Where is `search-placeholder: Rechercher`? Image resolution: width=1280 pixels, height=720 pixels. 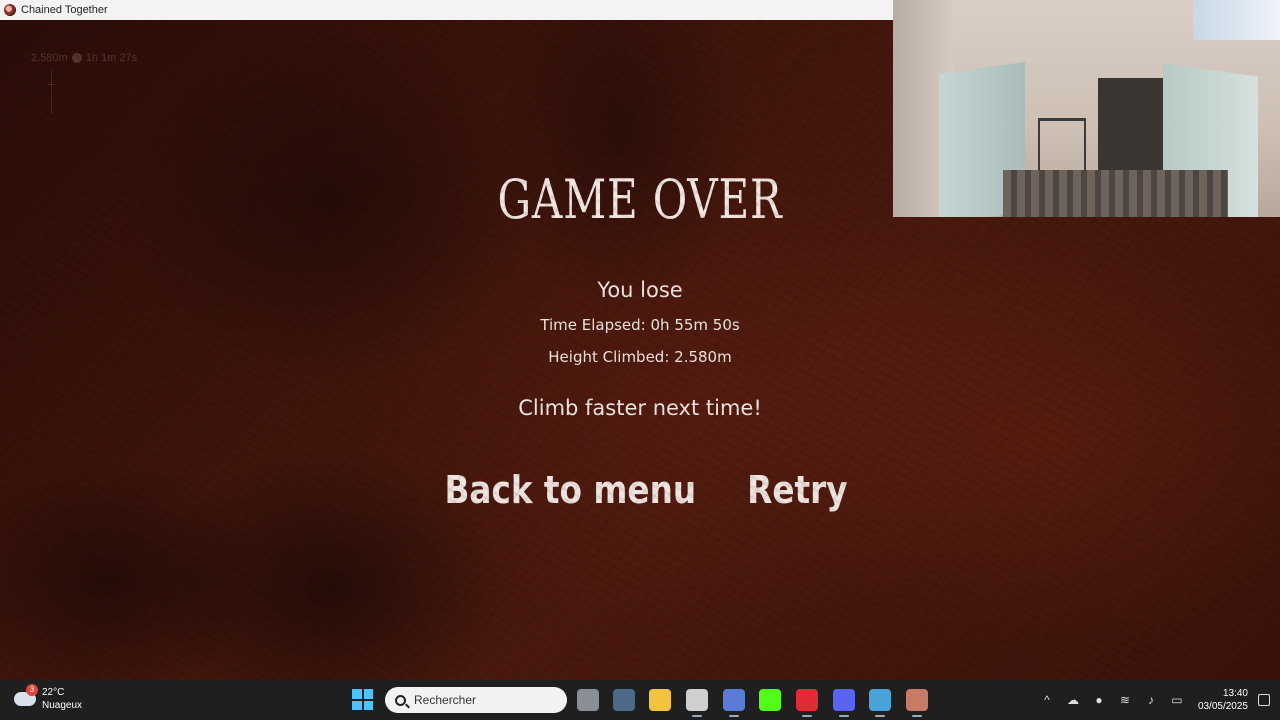 search-placeholder: Rechercher is located at coordinates (445, 700).